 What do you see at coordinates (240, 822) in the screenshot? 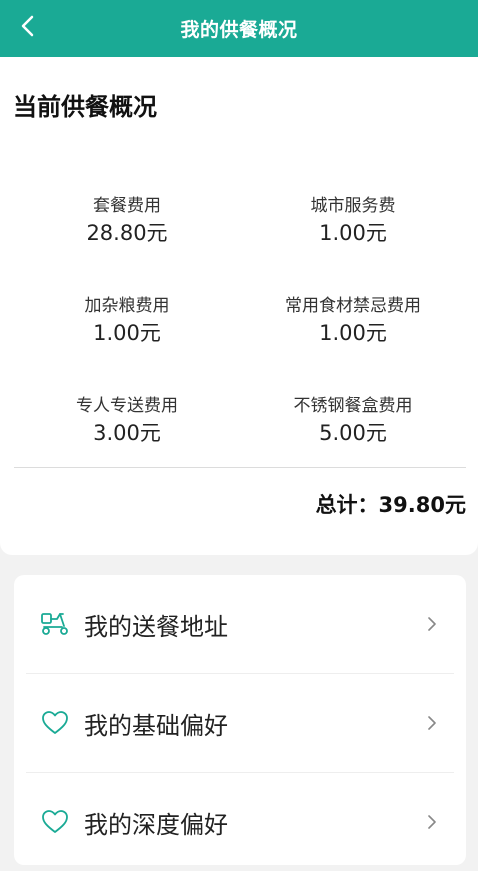
I see `menu-item-deep-preferences: 我的深度偏好` at bounding box center [240, 822].